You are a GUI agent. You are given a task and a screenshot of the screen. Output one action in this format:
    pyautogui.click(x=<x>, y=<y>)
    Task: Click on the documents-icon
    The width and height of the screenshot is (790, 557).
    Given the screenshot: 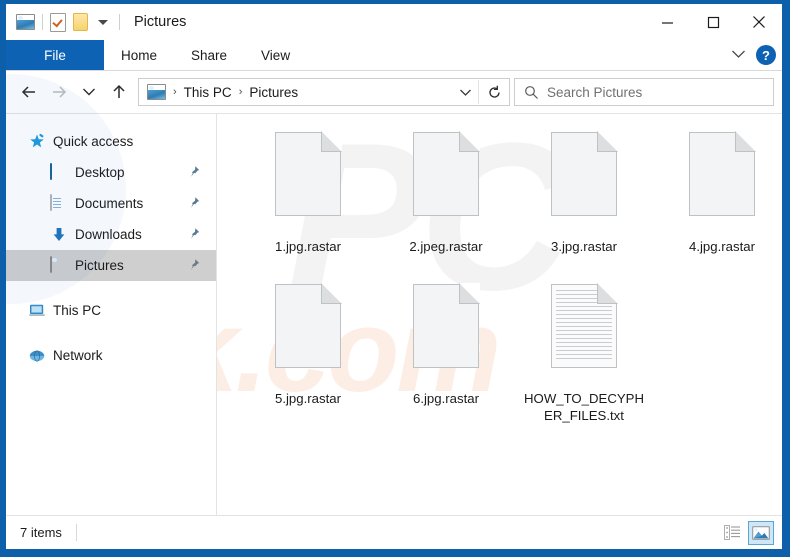 What is the action you would take?
    pyautogui.click(x=59, y=203)
    